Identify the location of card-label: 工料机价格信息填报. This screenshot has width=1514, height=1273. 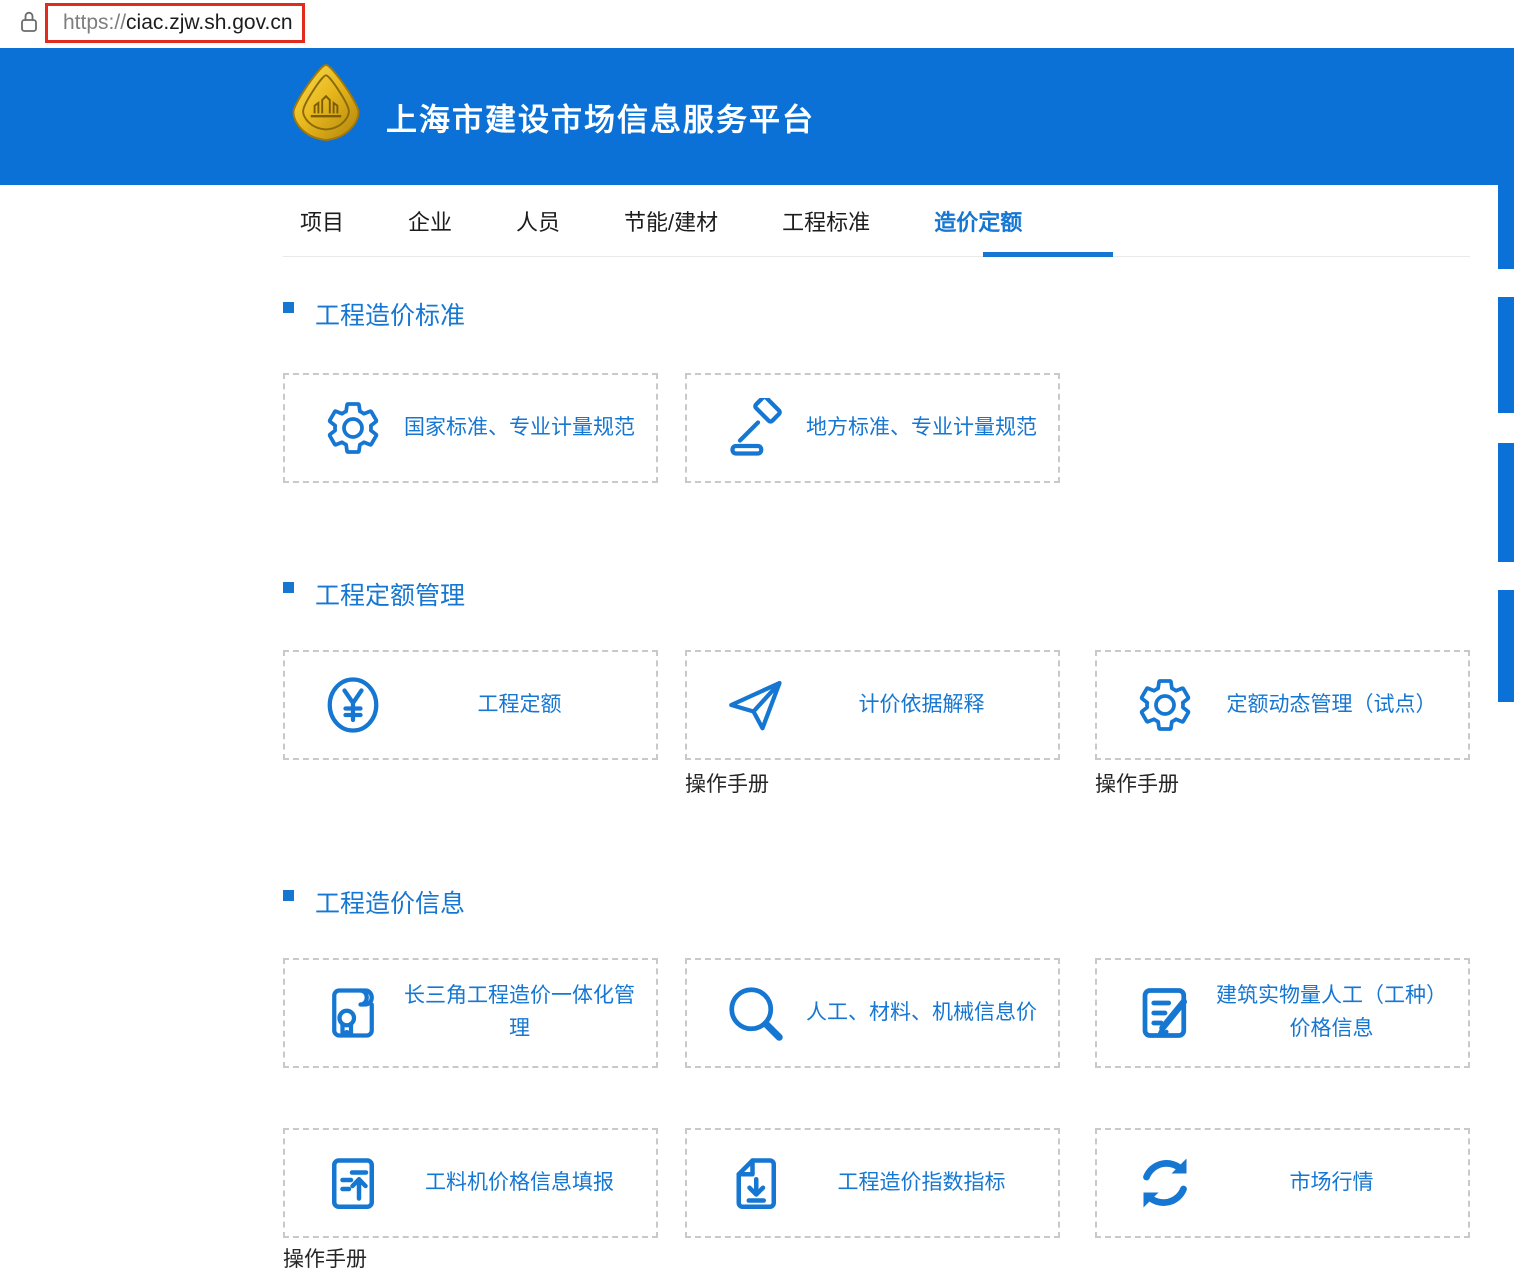
(519, 1182).